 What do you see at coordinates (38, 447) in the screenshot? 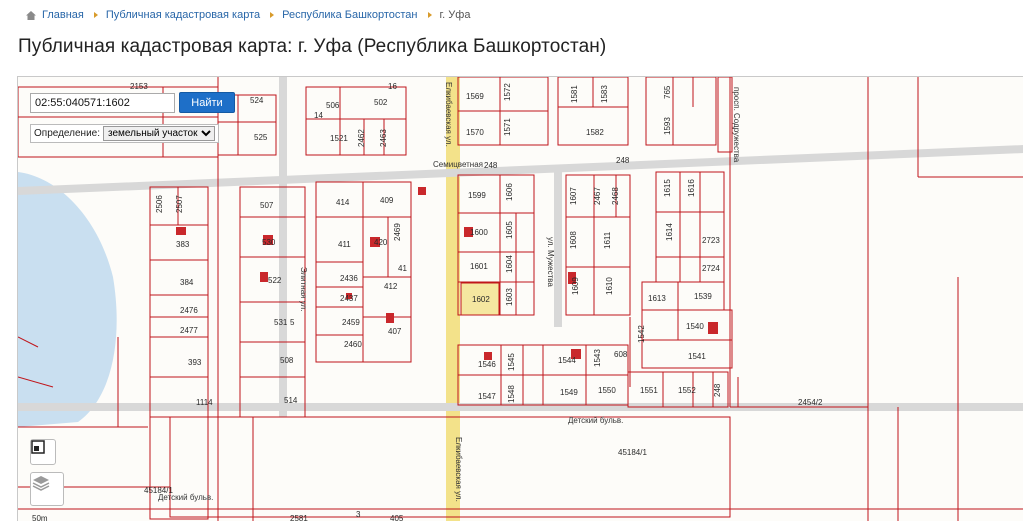
I see `fullscreen-icon` at bounding box center [38, 447].